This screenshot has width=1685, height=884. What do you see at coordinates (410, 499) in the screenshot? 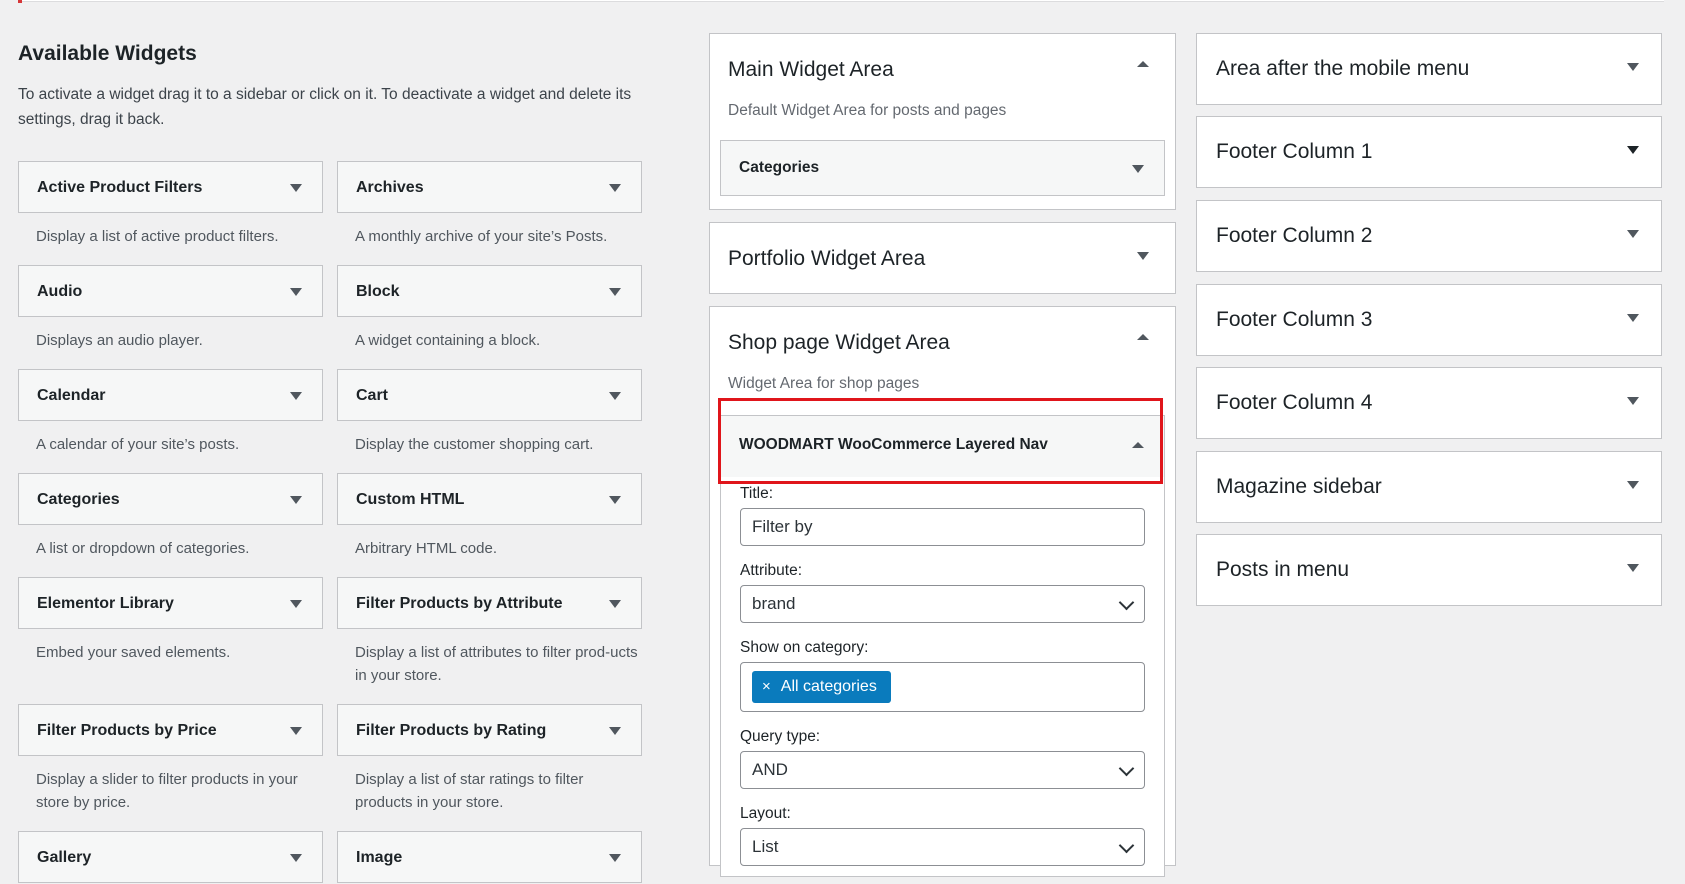
I see `widget-title: Custom HTML` at bounding box center [410, 499].